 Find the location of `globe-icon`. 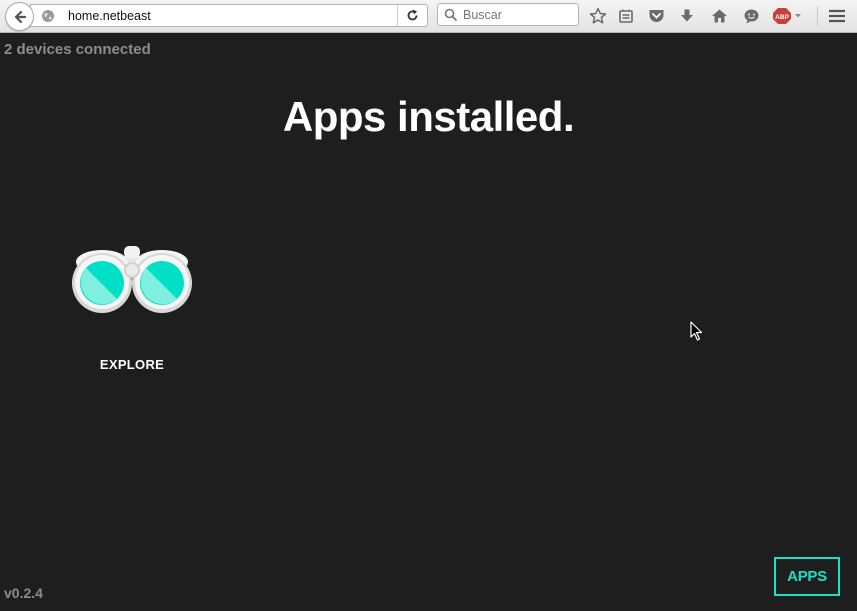

globe-icon is located at coordinates (48, 16).